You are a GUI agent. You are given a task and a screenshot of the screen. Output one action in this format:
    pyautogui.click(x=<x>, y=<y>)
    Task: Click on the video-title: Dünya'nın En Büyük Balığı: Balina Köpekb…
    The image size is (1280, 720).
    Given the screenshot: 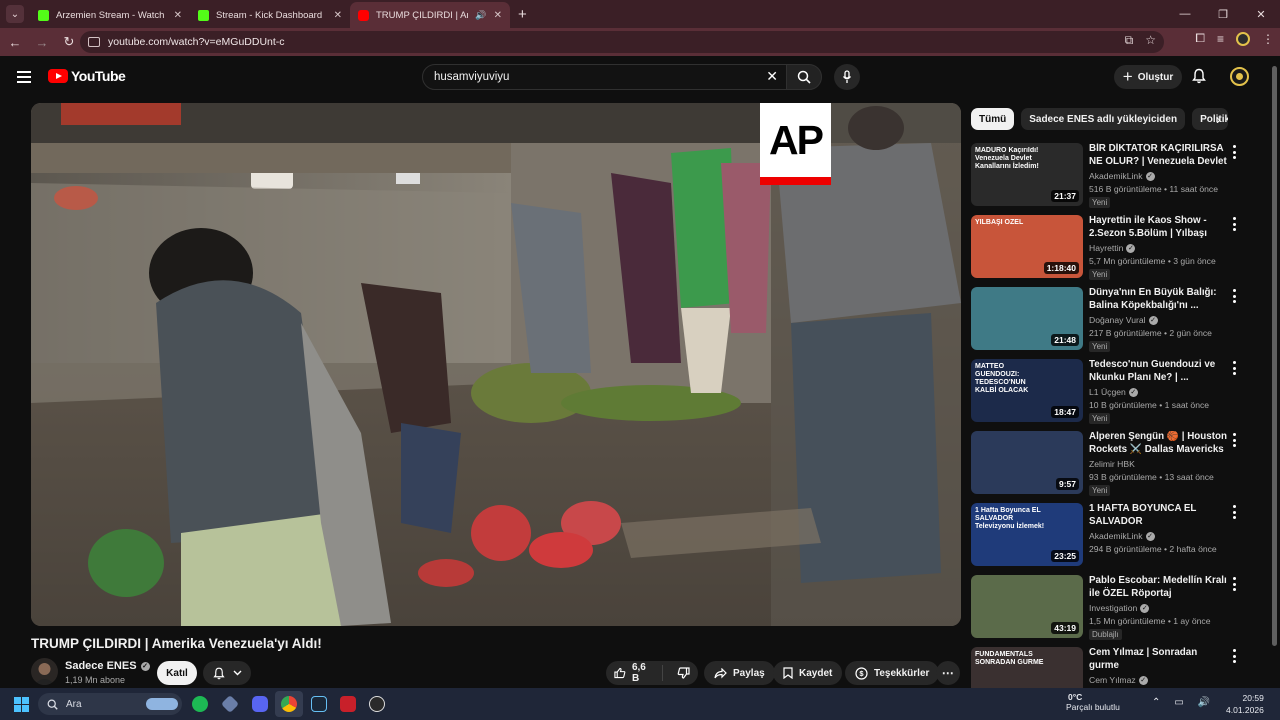 What is the action you would take?
    pyautogui.click(x=1159, y=299)
    